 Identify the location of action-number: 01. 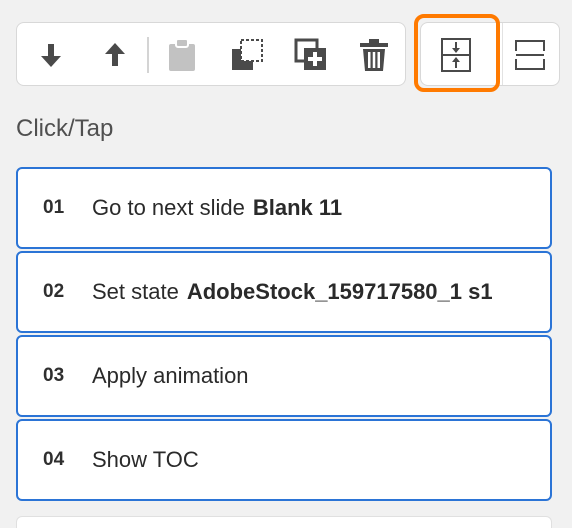
(54, 207).